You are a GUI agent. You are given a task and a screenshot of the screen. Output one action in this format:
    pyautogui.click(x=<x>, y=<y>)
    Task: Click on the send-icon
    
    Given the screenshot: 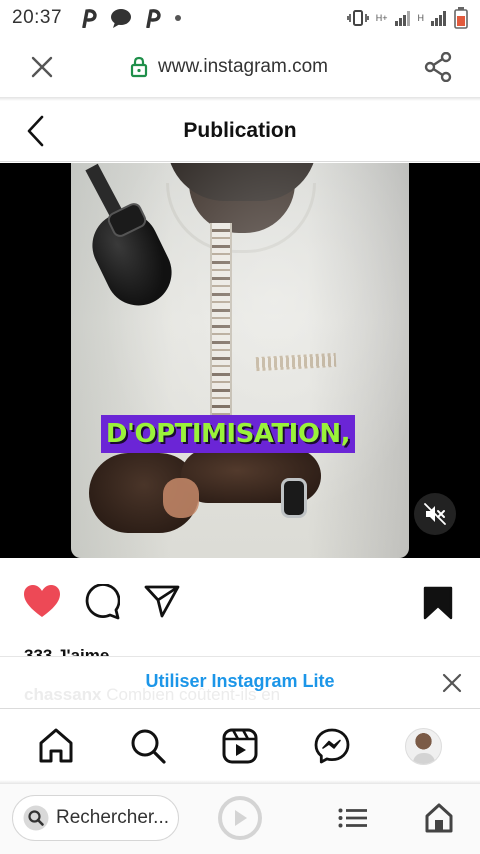 What is the action you would take?
    pyautogui.click(x=162, y=601)
    